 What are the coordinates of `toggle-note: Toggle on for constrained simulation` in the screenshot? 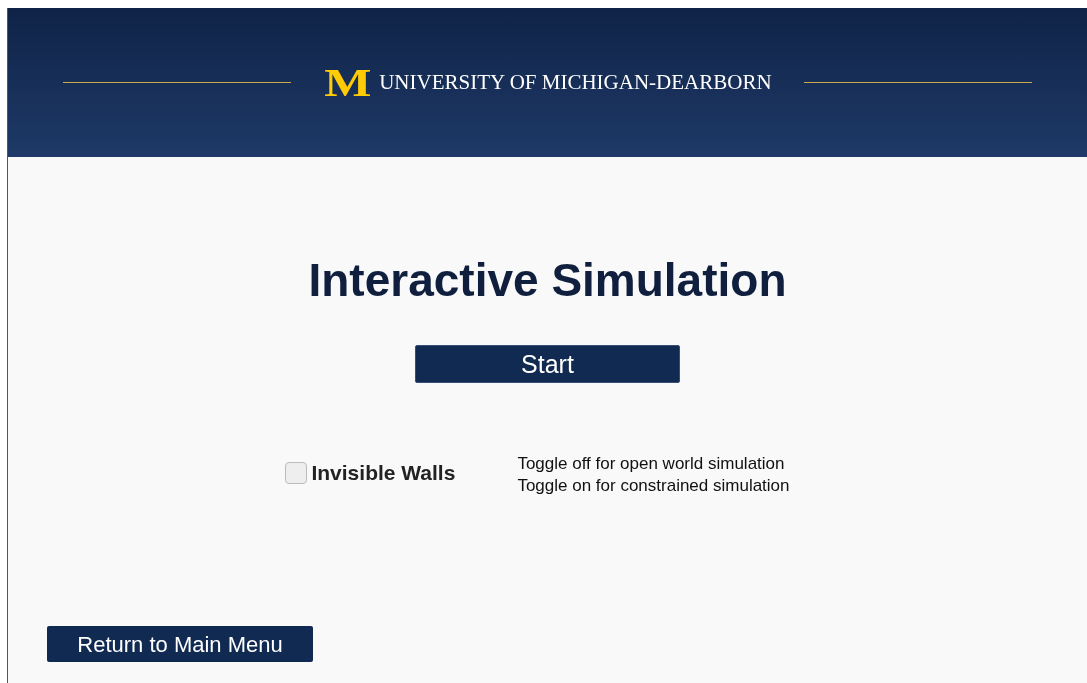 It's located at (653, 486).